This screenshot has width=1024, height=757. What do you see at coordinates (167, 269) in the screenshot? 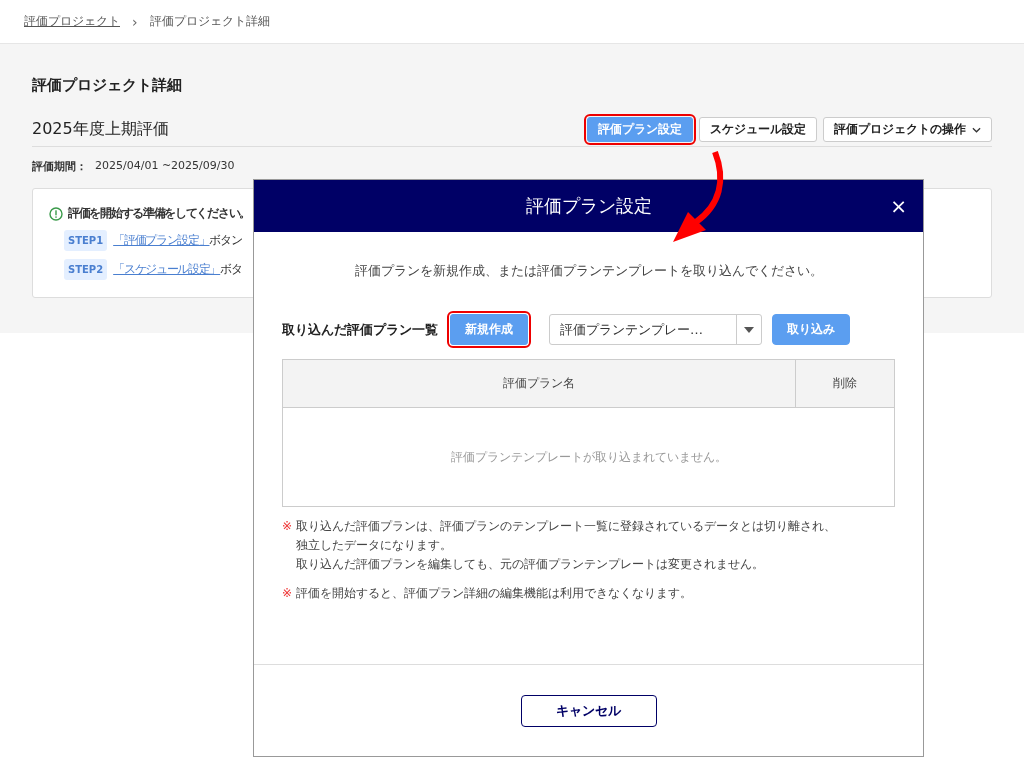
I see `step-link: 「スケジュール設定」` at bounding box center [167, 269].